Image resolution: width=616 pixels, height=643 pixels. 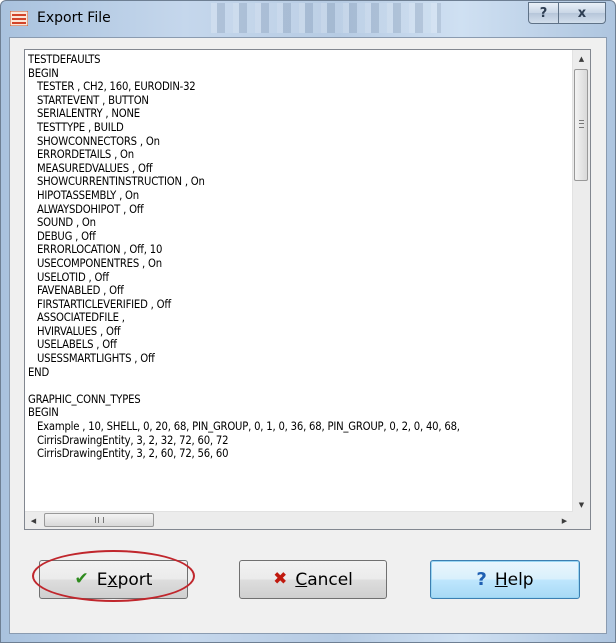 What do you see at coordinates (90, 168) in the screenshot?
I see `text-line: MEASUREDVALUES , Off` at bounding box center [90, 168].